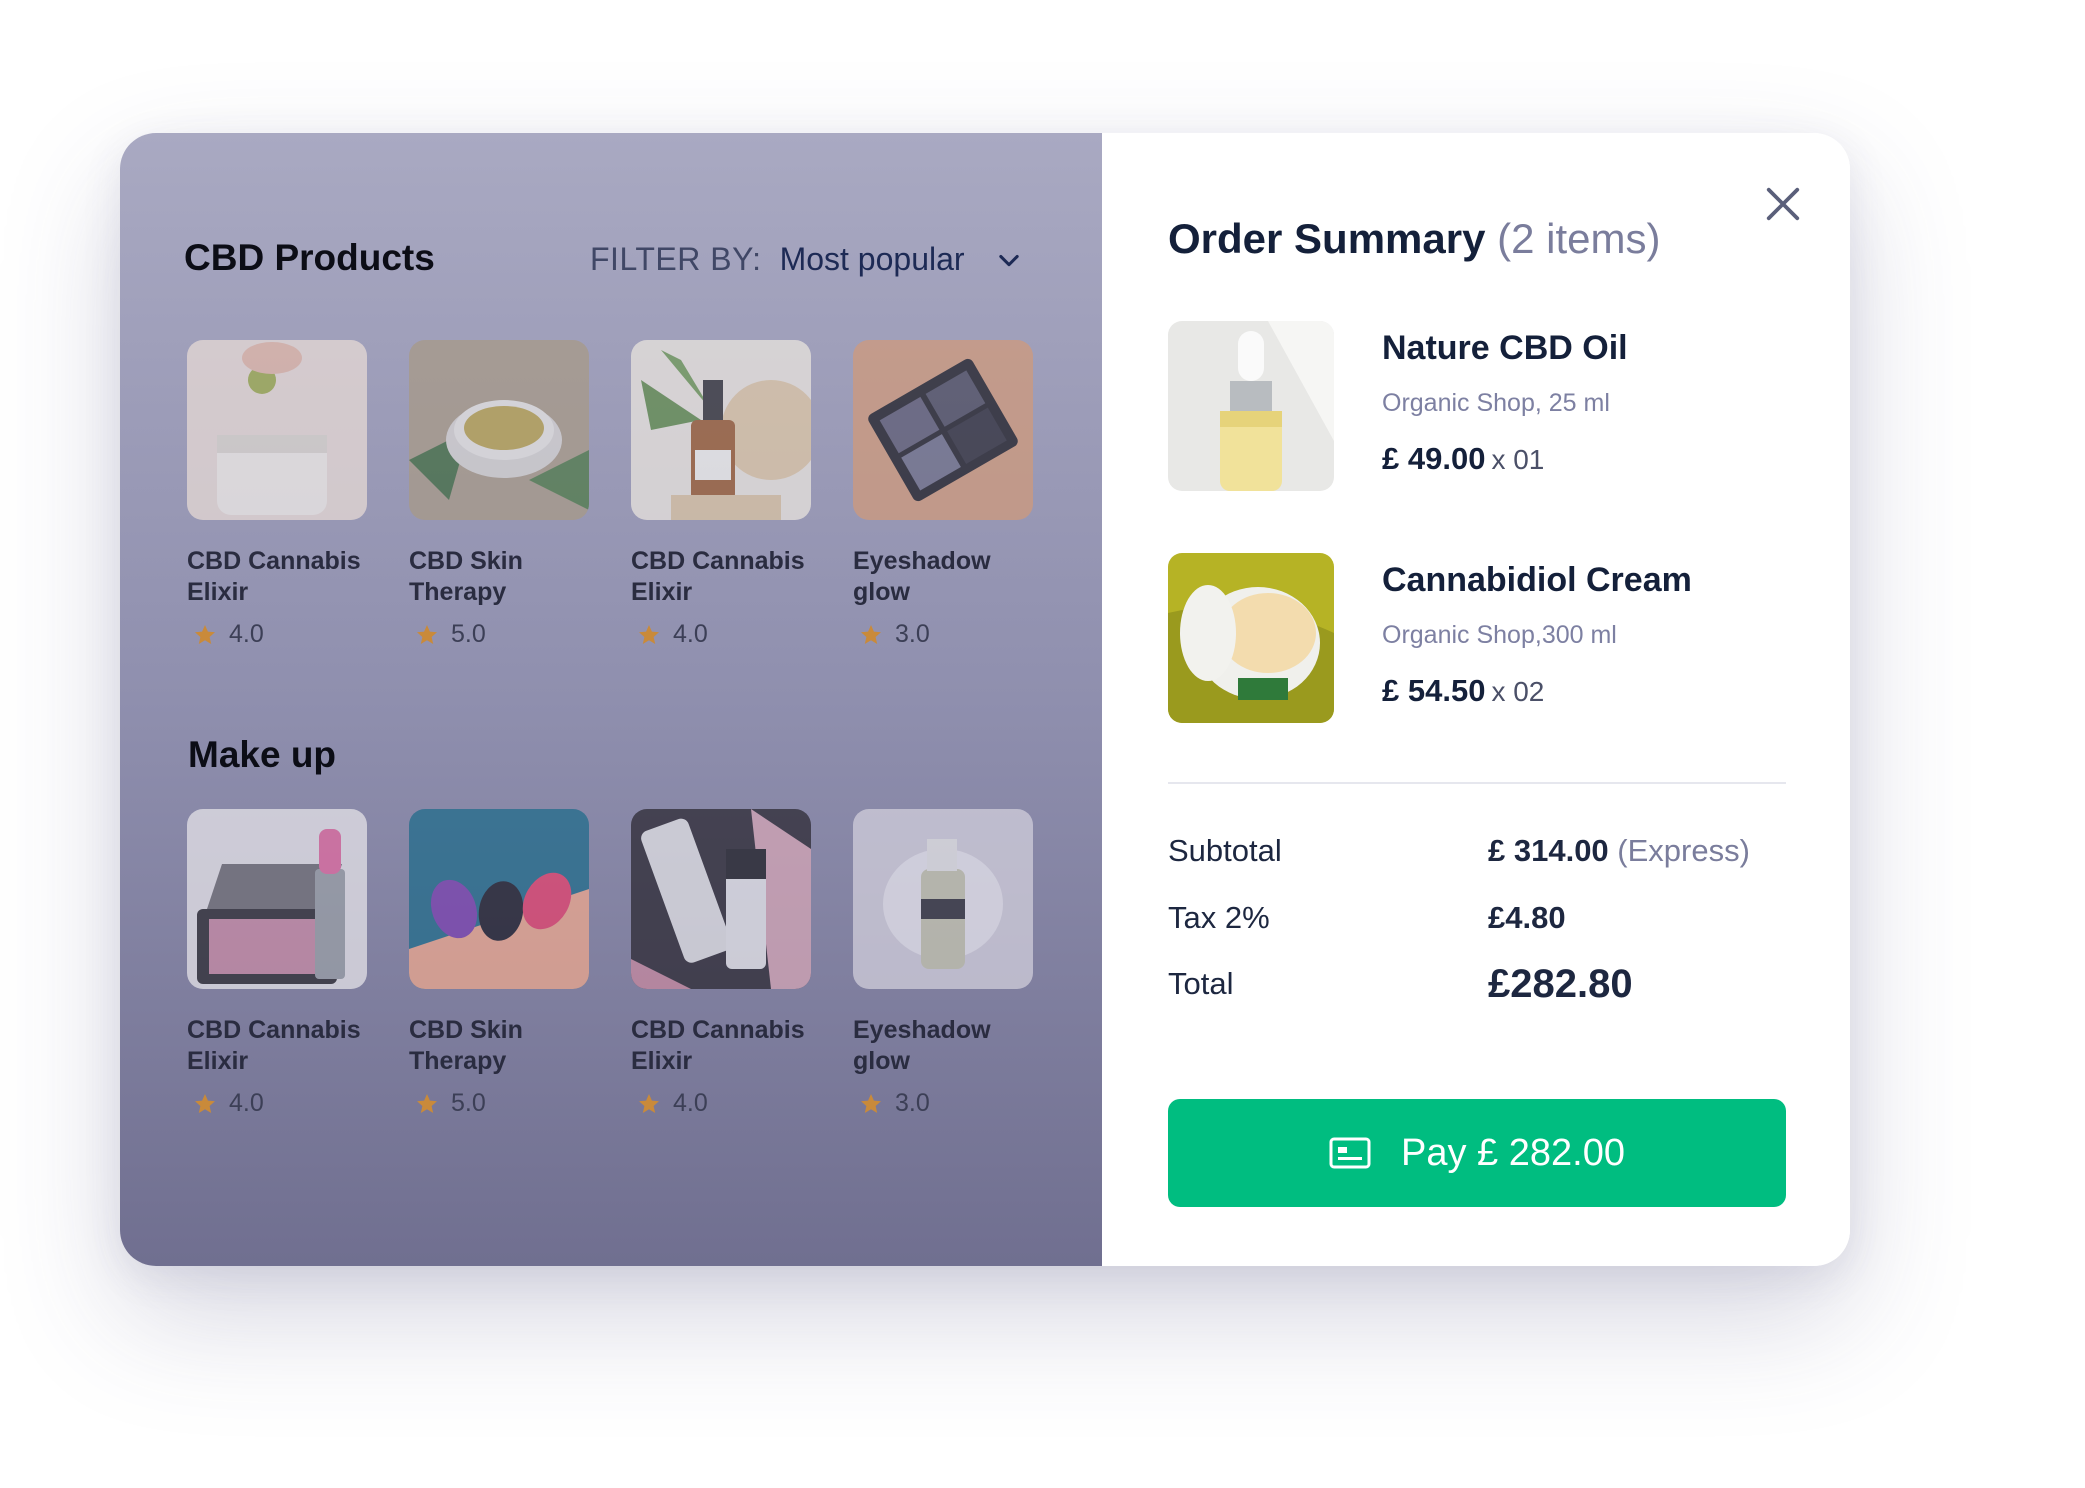 The image size is (2085, 1488). Describe the element at coordinates (1477, 783) in the screenshot. I see `summary-divider` at that location.